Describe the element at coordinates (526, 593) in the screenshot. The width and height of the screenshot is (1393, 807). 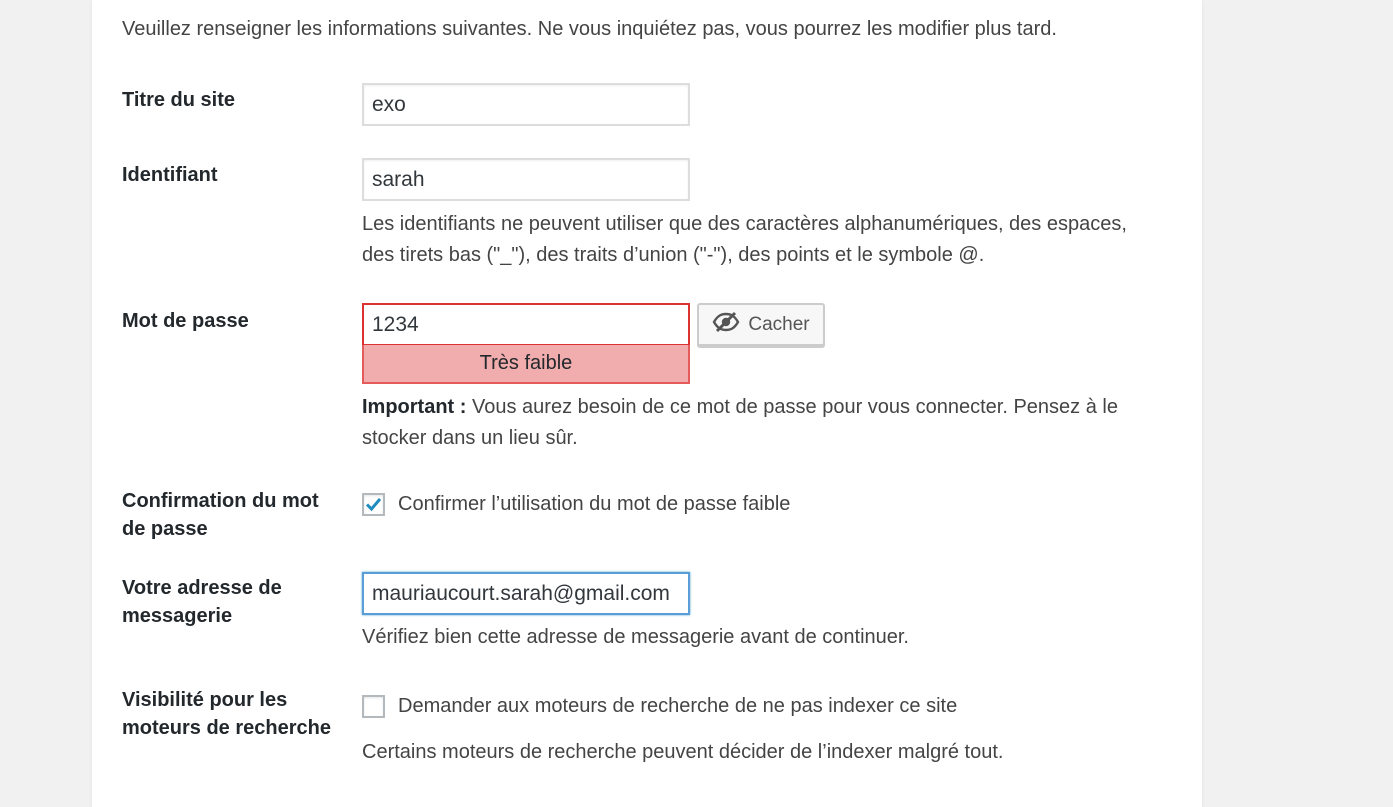
I see `email-input: mauriaucourt.sarah@gmail.com` at that location.